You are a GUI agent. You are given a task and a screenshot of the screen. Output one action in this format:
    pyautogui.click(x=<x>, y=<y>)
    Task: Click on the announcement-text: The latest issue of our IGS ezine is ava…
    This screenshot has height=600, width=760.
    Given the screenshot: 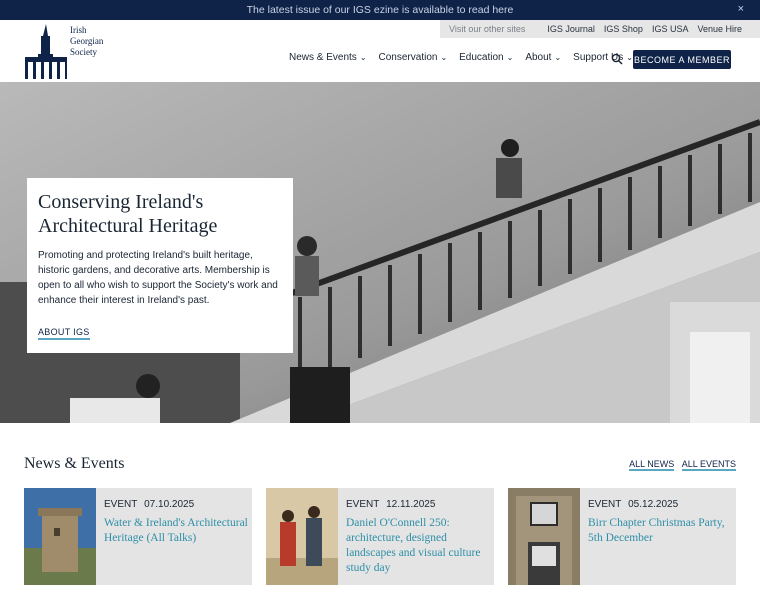 What is the action you would take?
    pyautogui.click(x=380, y=10)
    